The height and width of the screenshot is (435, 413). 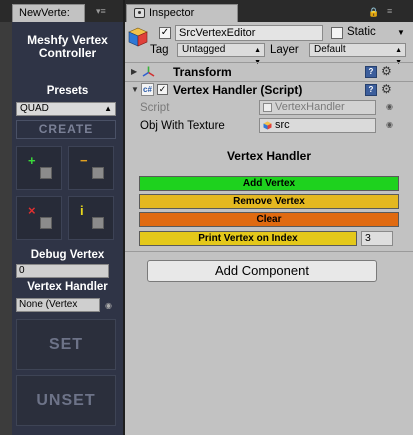 What do you see at coordinates (82, 210) in the screenshot?
I see `info-icon: i` at bounding box center [82, 210].